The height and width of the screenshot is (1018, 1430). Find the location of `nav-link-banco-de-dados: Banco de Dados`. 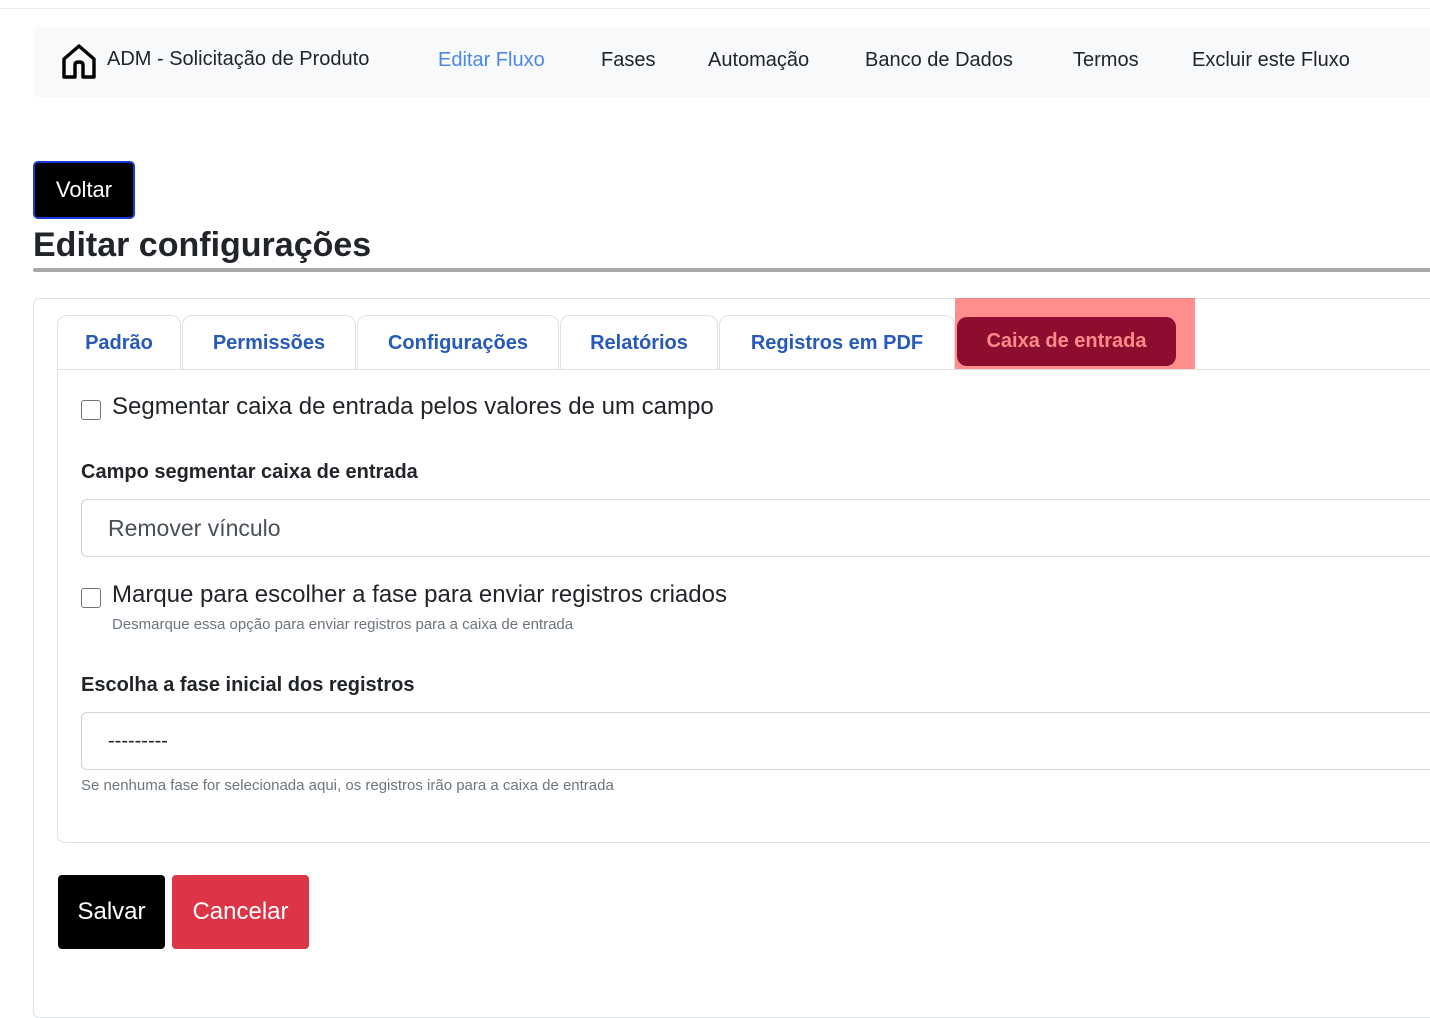

nav-link-banco-de-dados: Banco de Dados is located at coordinates (939, 60).